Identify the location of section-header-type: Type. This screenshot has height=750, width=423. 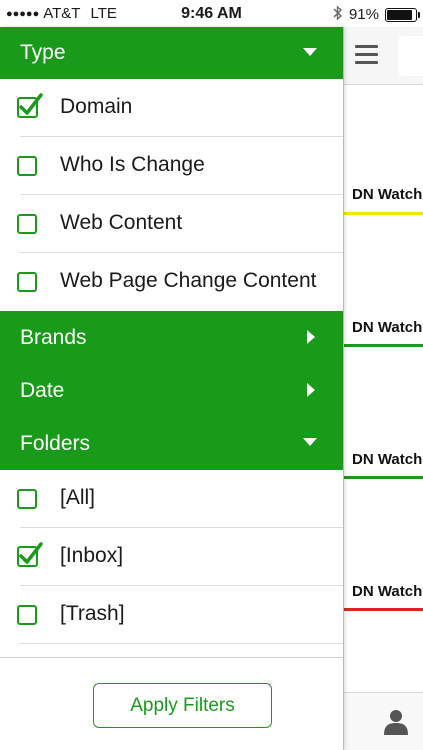
(171, 53).